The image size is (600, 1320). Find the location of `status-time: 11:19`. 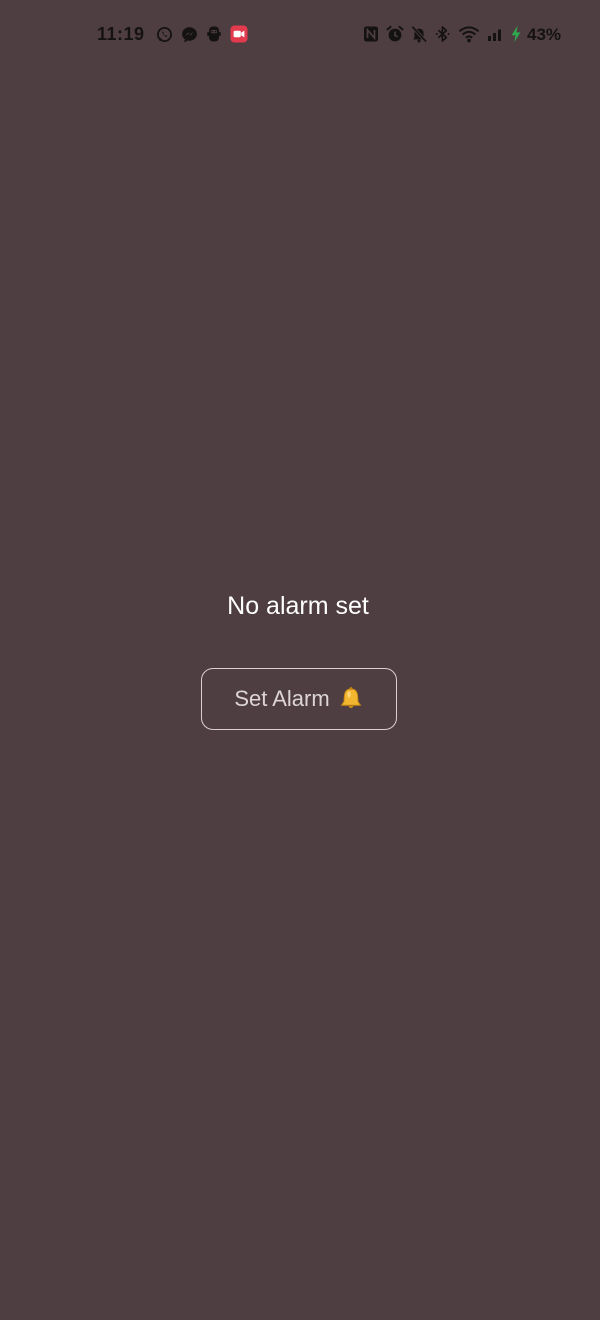

status-time: 11:19 is located at coordinates (121, 34).